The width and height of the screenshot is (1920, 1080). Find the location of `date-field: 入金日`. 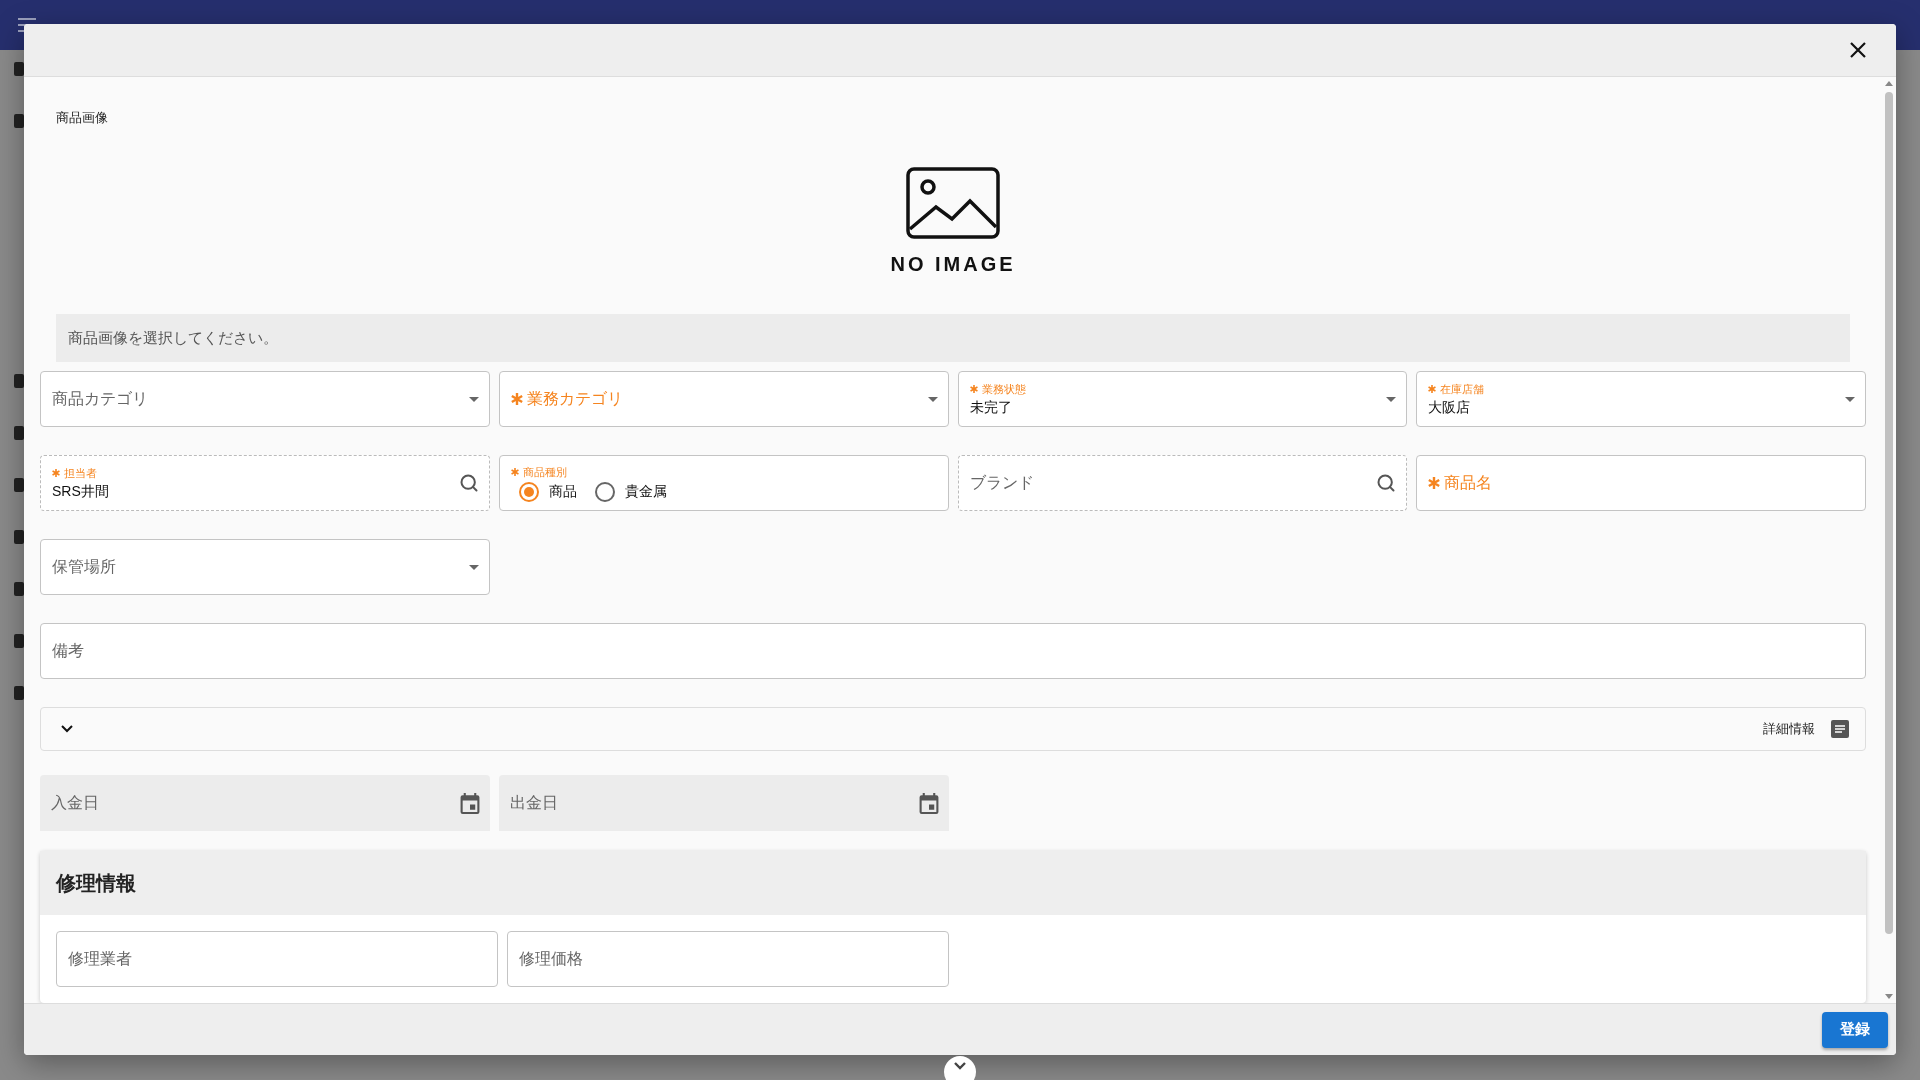

date-field: 入金日 is located at coordinates (265, 803).